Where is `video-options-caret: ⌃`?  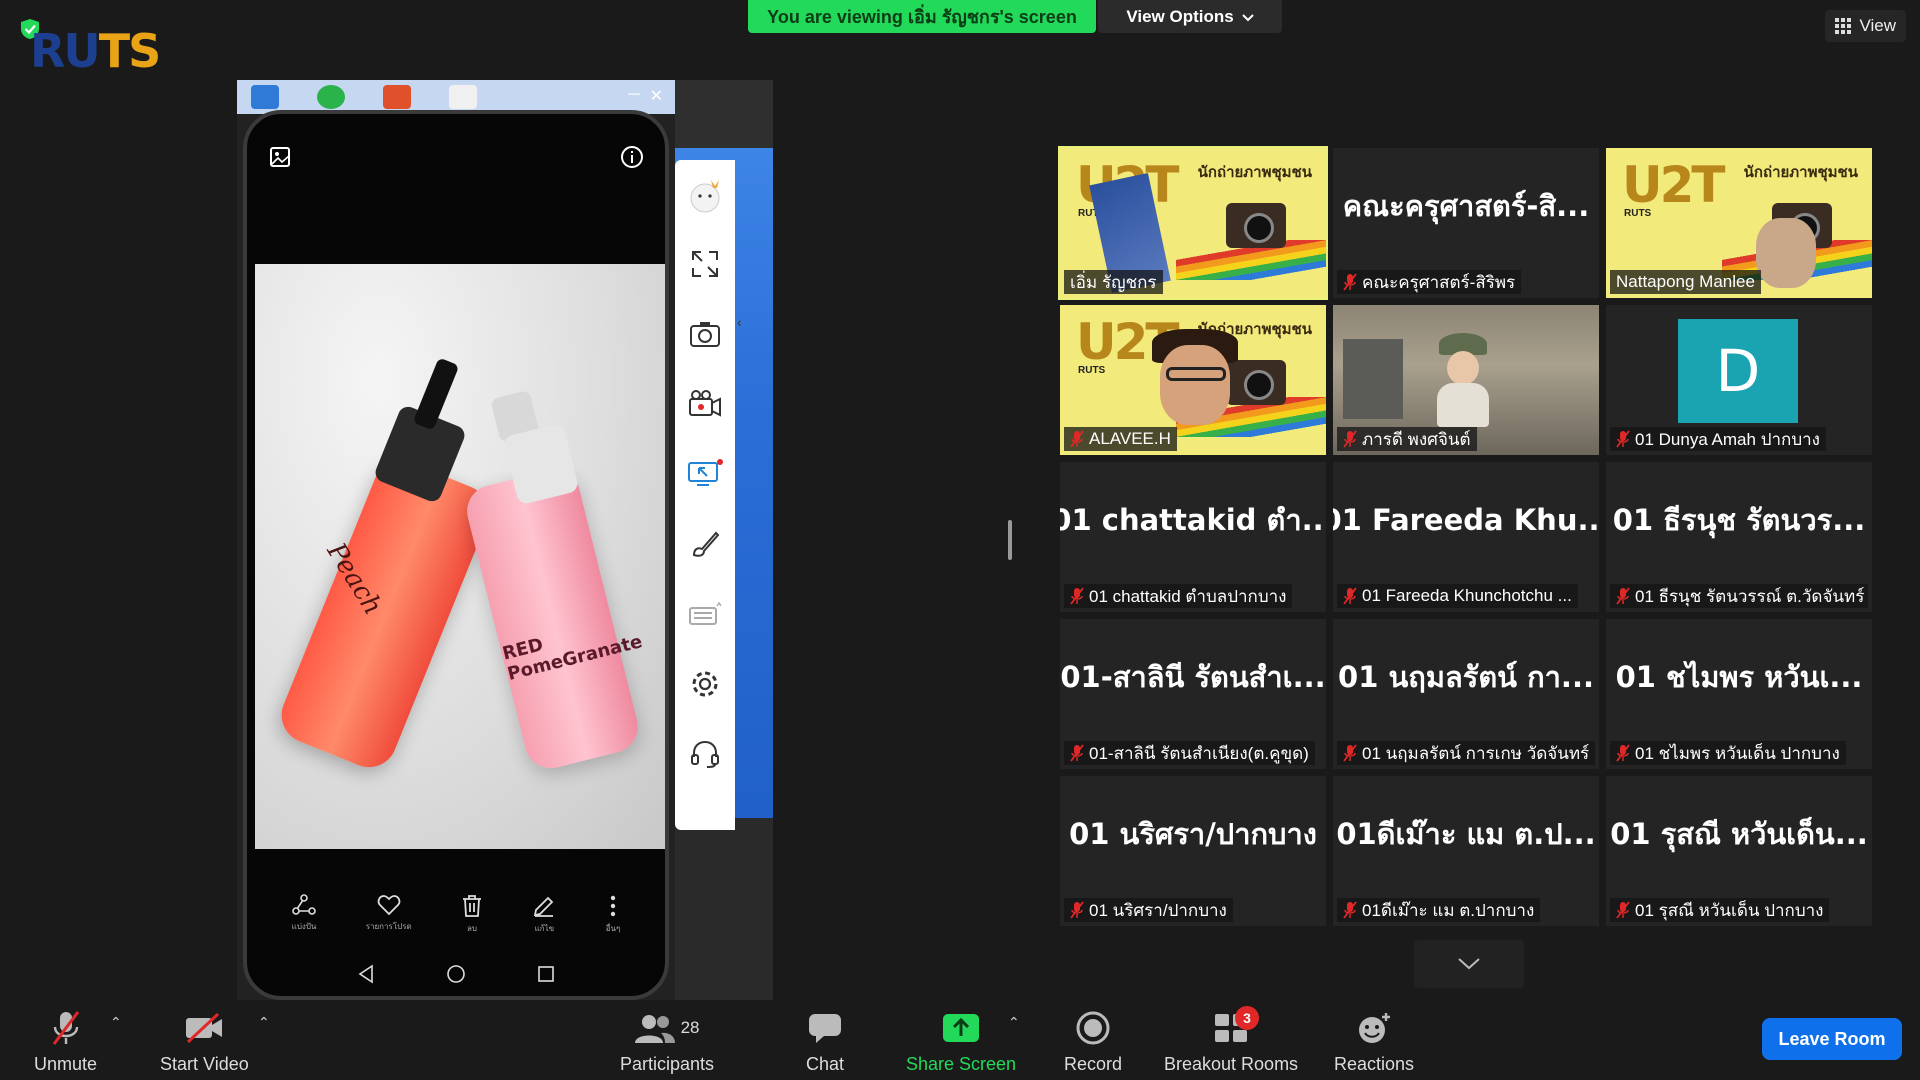
video-options-caret: ⌃ is located at coordinates (264, 1022).